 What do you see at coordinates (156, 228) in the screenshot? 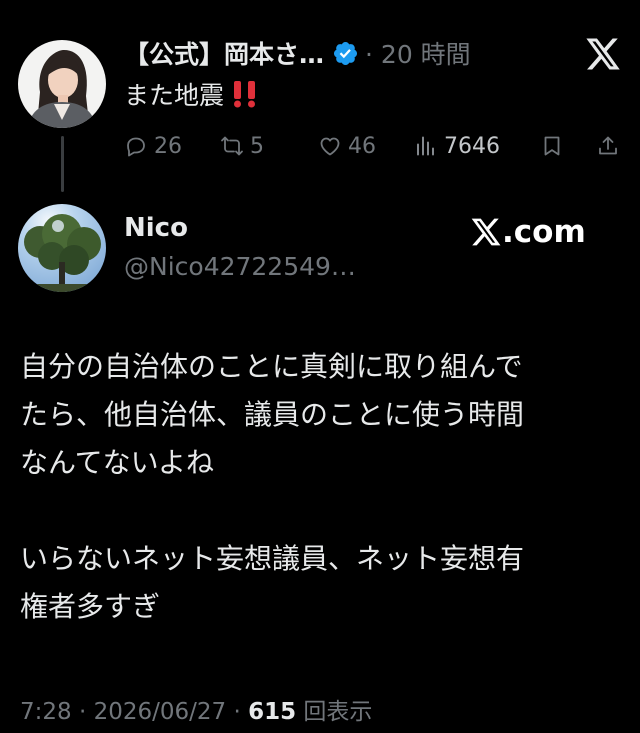
I see `author-name: Nico` at bounding box center [156, 228].